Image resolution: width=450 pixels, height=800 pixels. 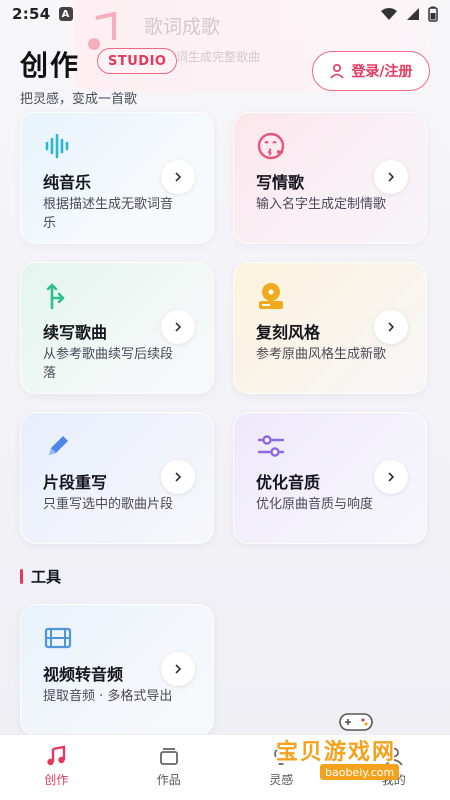 I want to click on watermark-text: 宝贝游戏网, so click(x=336, y=752).